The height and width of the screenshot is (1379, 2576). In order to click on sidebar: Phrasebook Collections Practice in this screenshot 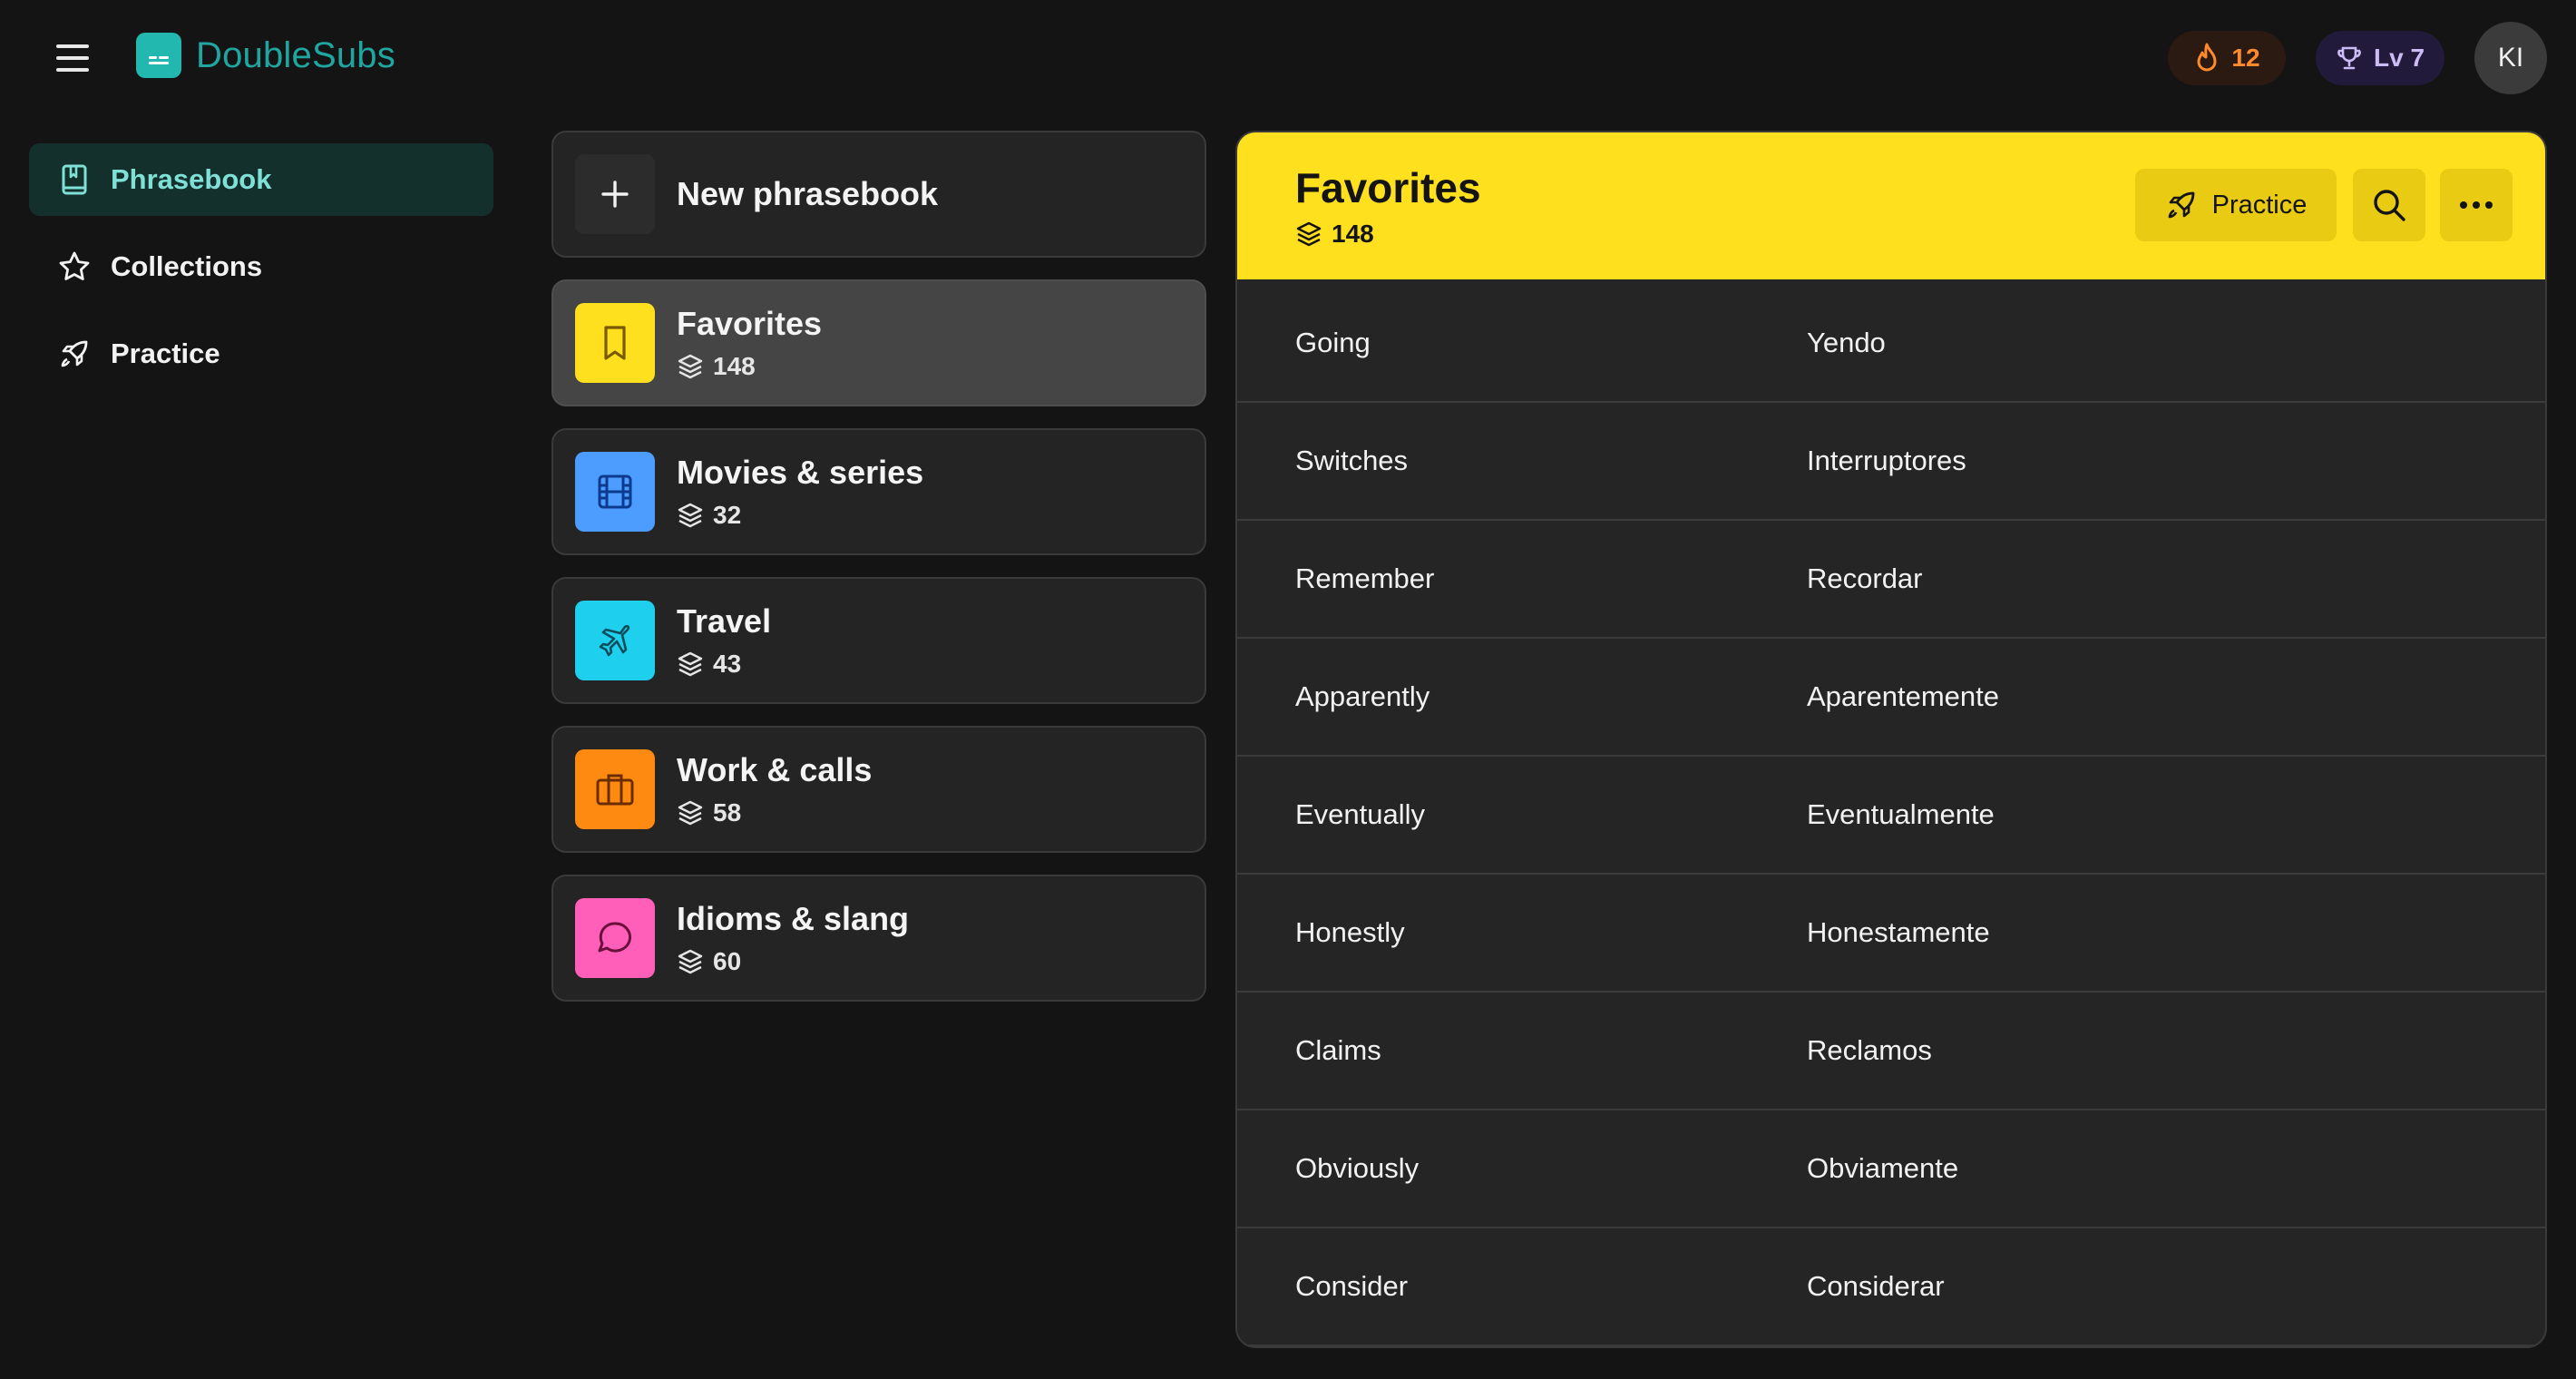, I will do `click(261, 274)`.